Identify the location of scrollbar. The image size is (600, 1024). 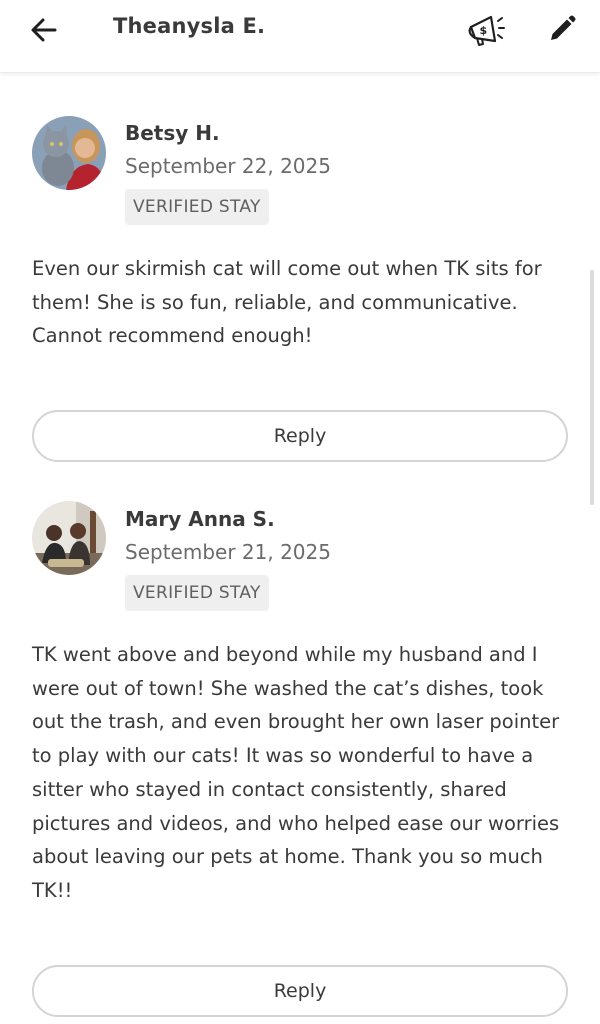
(592, 387).